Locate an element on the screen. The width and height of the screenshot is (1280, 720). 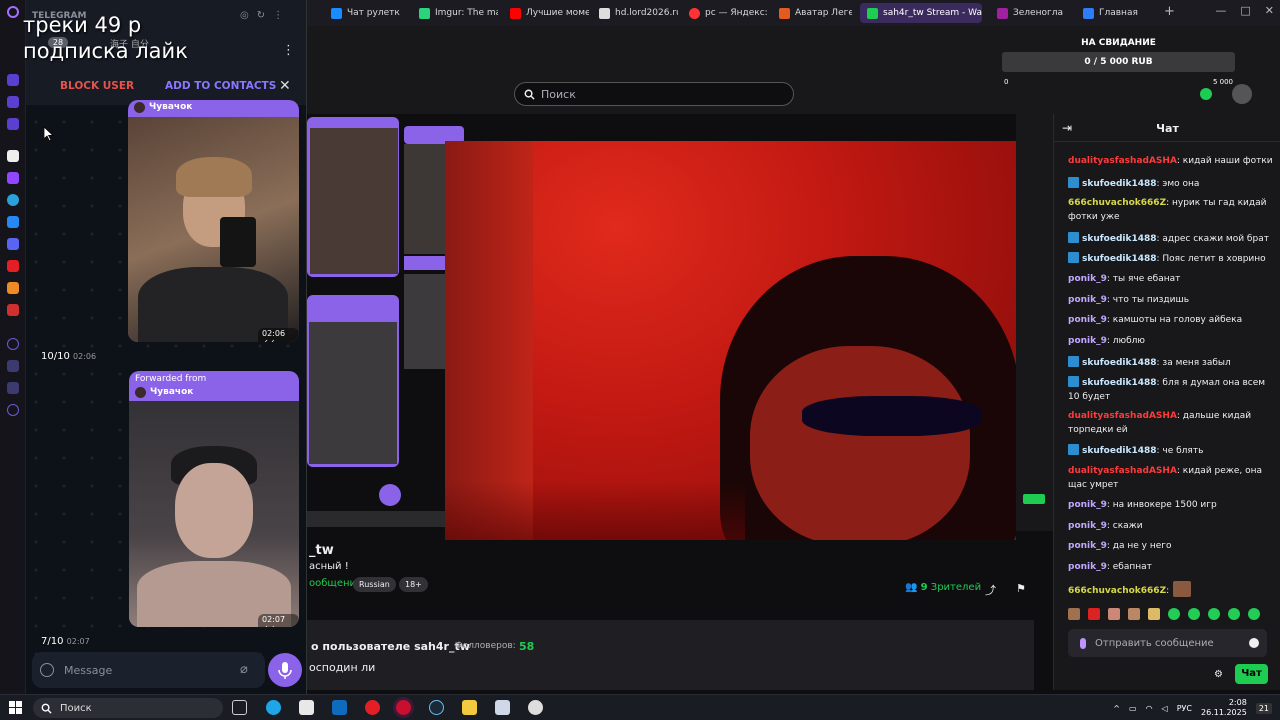
add-to-contacts-button: ADD TO CONTACTS is located at coordinates (220, 86).